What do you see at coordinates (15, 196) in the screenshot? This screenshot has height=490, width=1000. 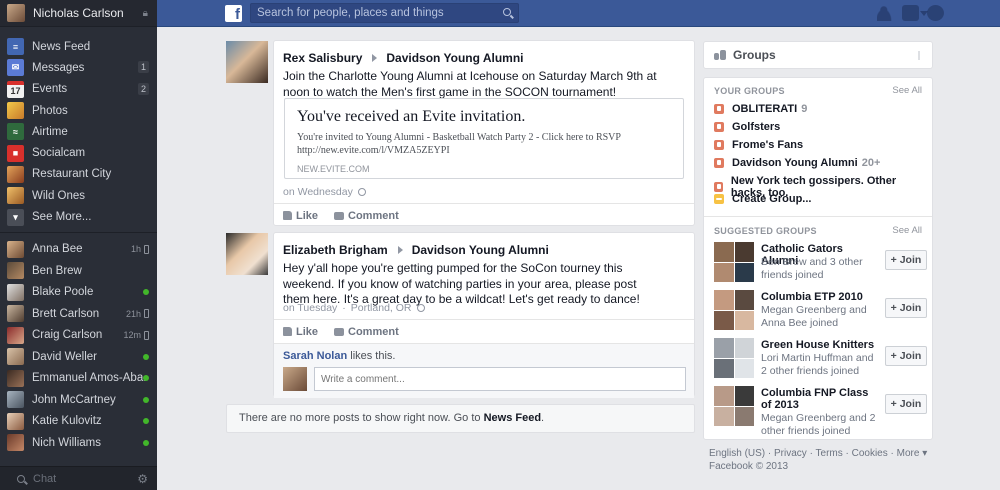 I see `wild-ones-icon` at bounding box center [15, 196].